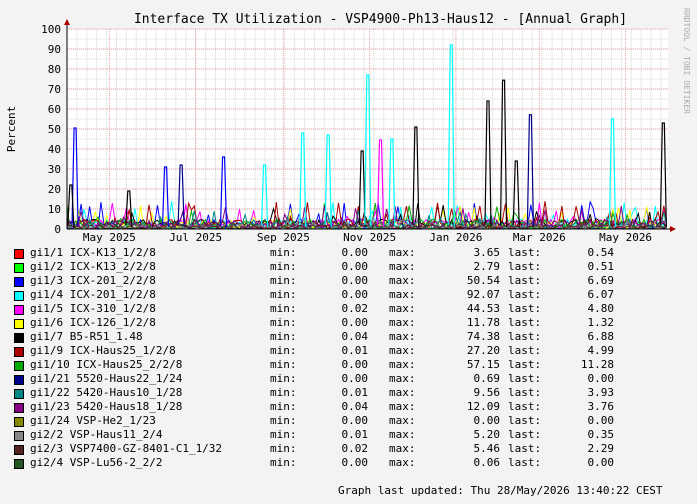 This screenshot has height=504, width=697. I want to click on legend-series-name: gi1/24 VSP-He2_1/23, so click(93, 420).